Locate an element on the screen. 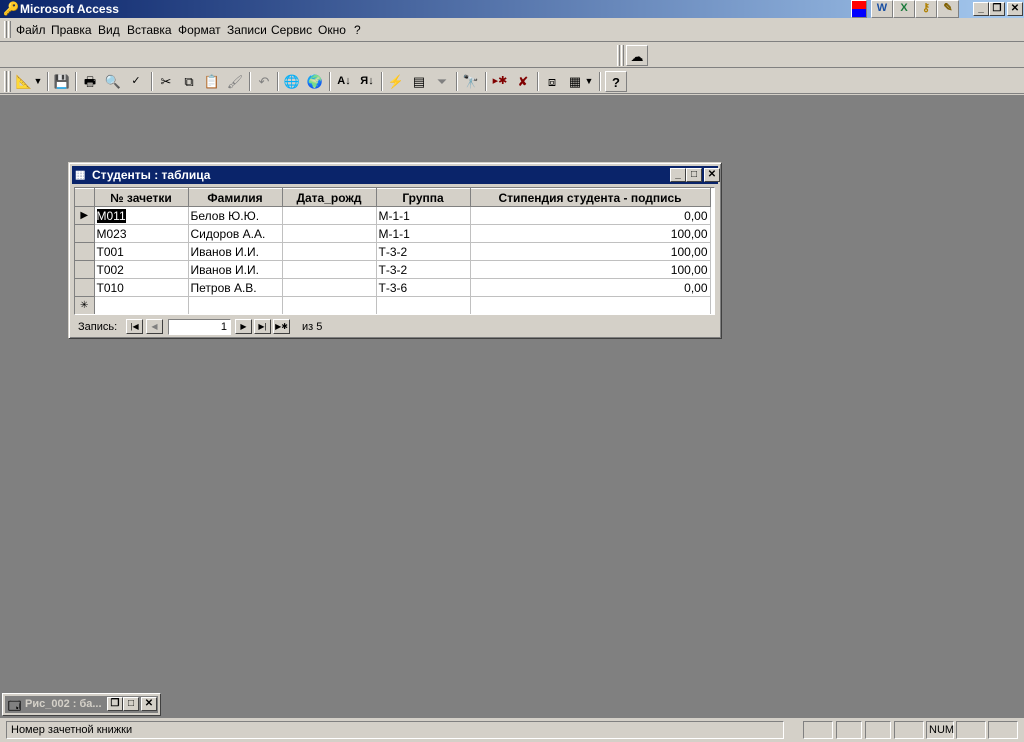 This screenshot has height=742, width=1024. table-cell: M023 is located at coordinates (141, 233).